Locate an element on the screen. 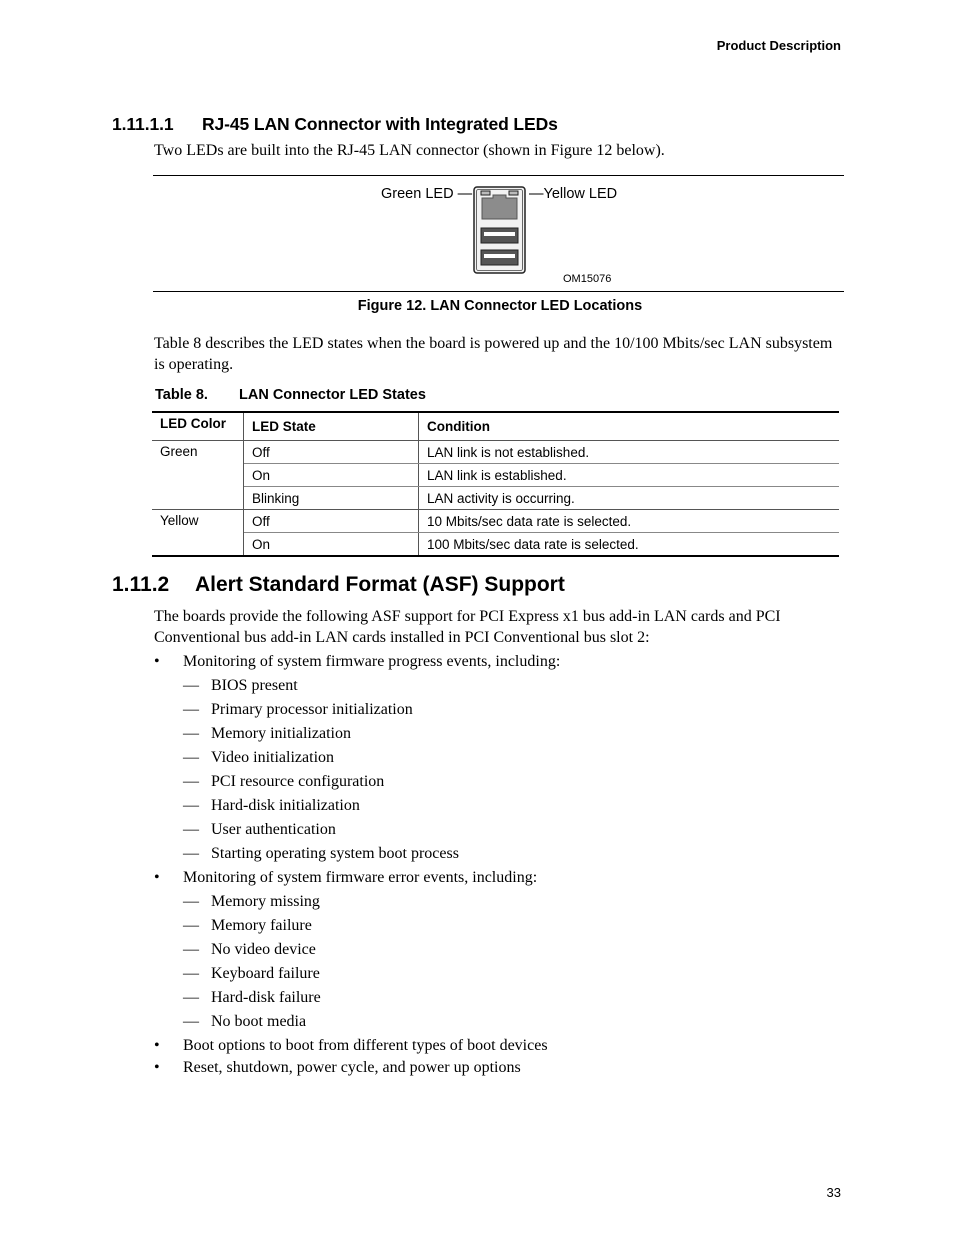  led-state-cell: Blinking is located at coordinates (331, 498).